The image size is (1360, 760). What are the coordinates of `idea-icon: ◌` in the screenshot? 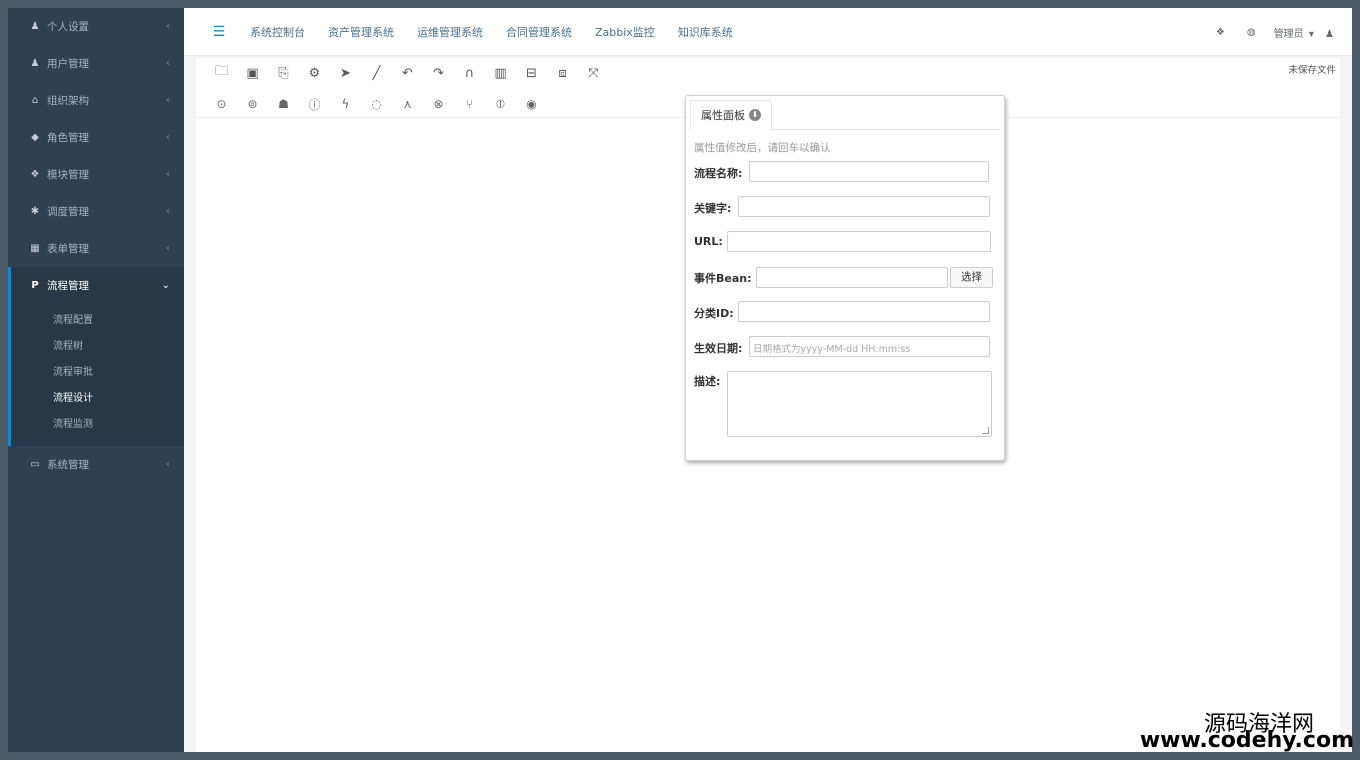 It's located at (376, 104).